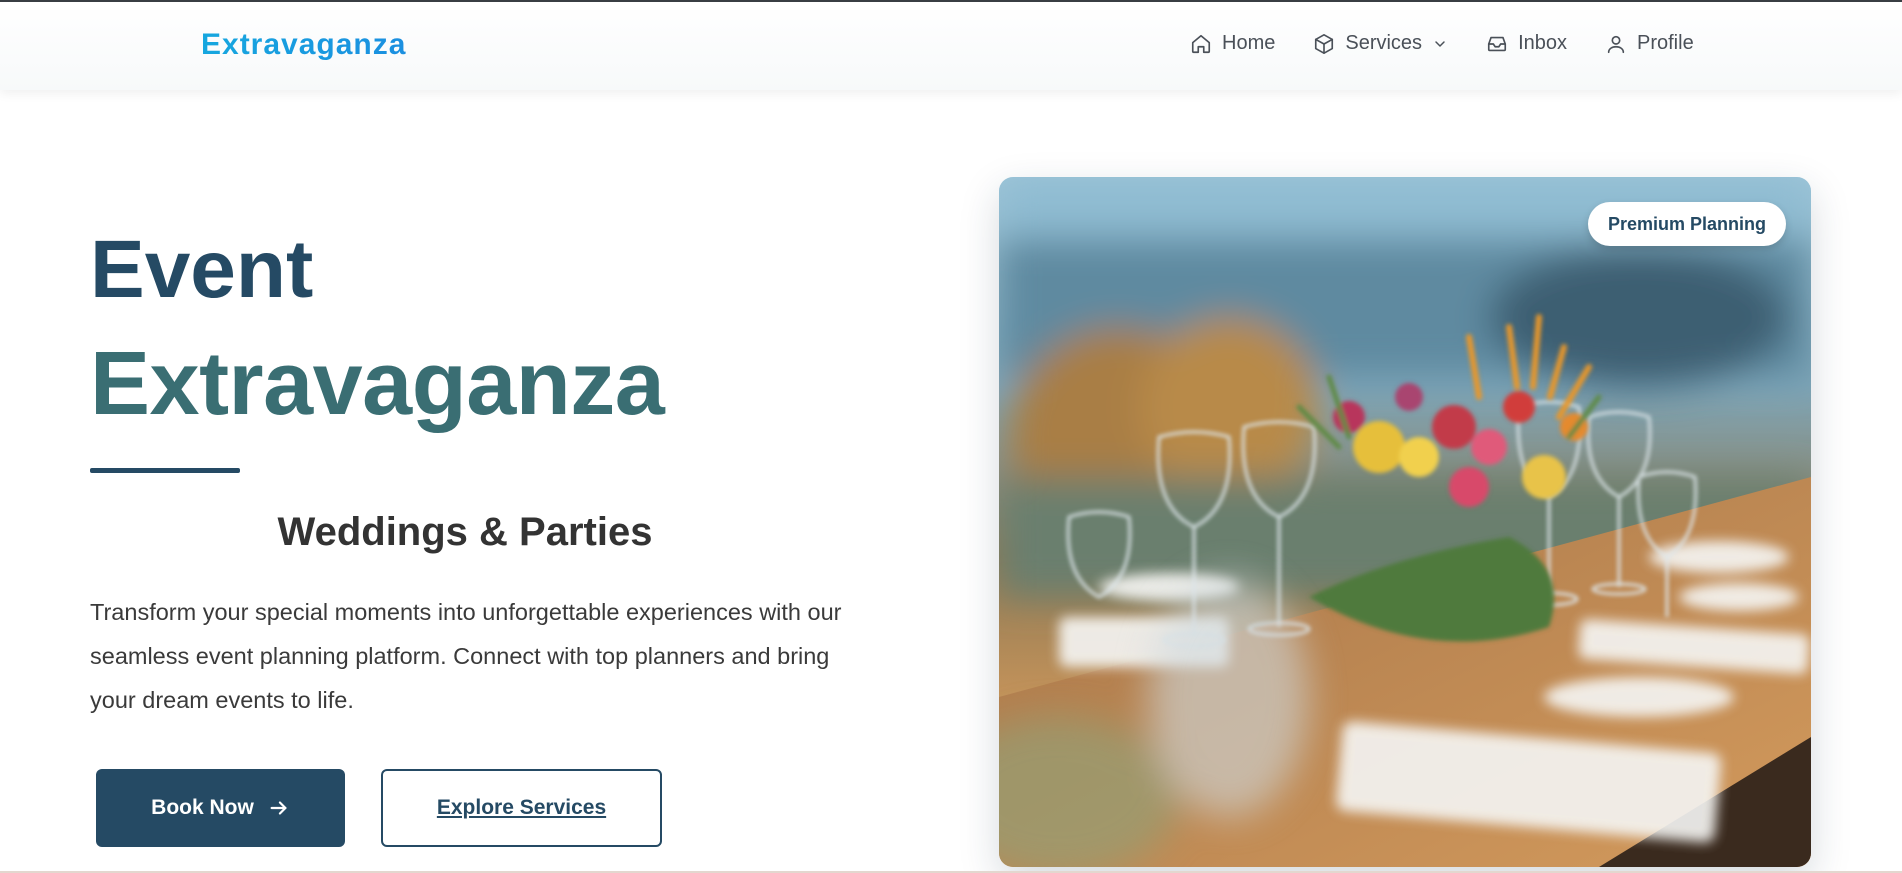 This screenshot has width=1902, height=873. Describe the element at coordinates (1616, 44) in the screenshot. I see `user-icon` at that location.